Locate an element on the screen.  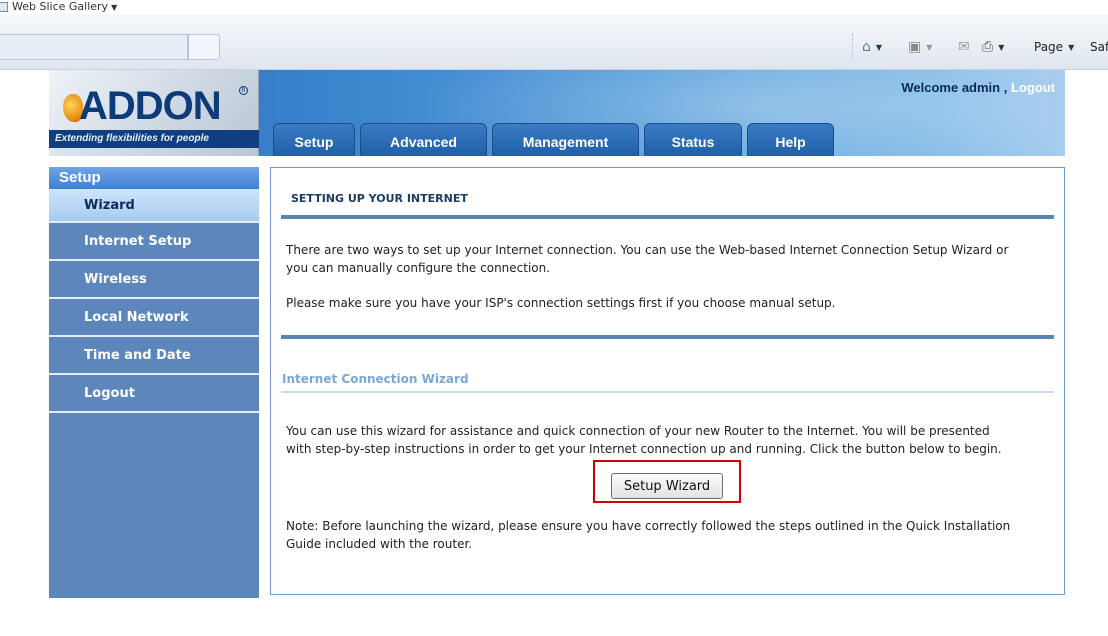
logo-tagline: Extending flexibilities for people is located at coordinates (154, 139).